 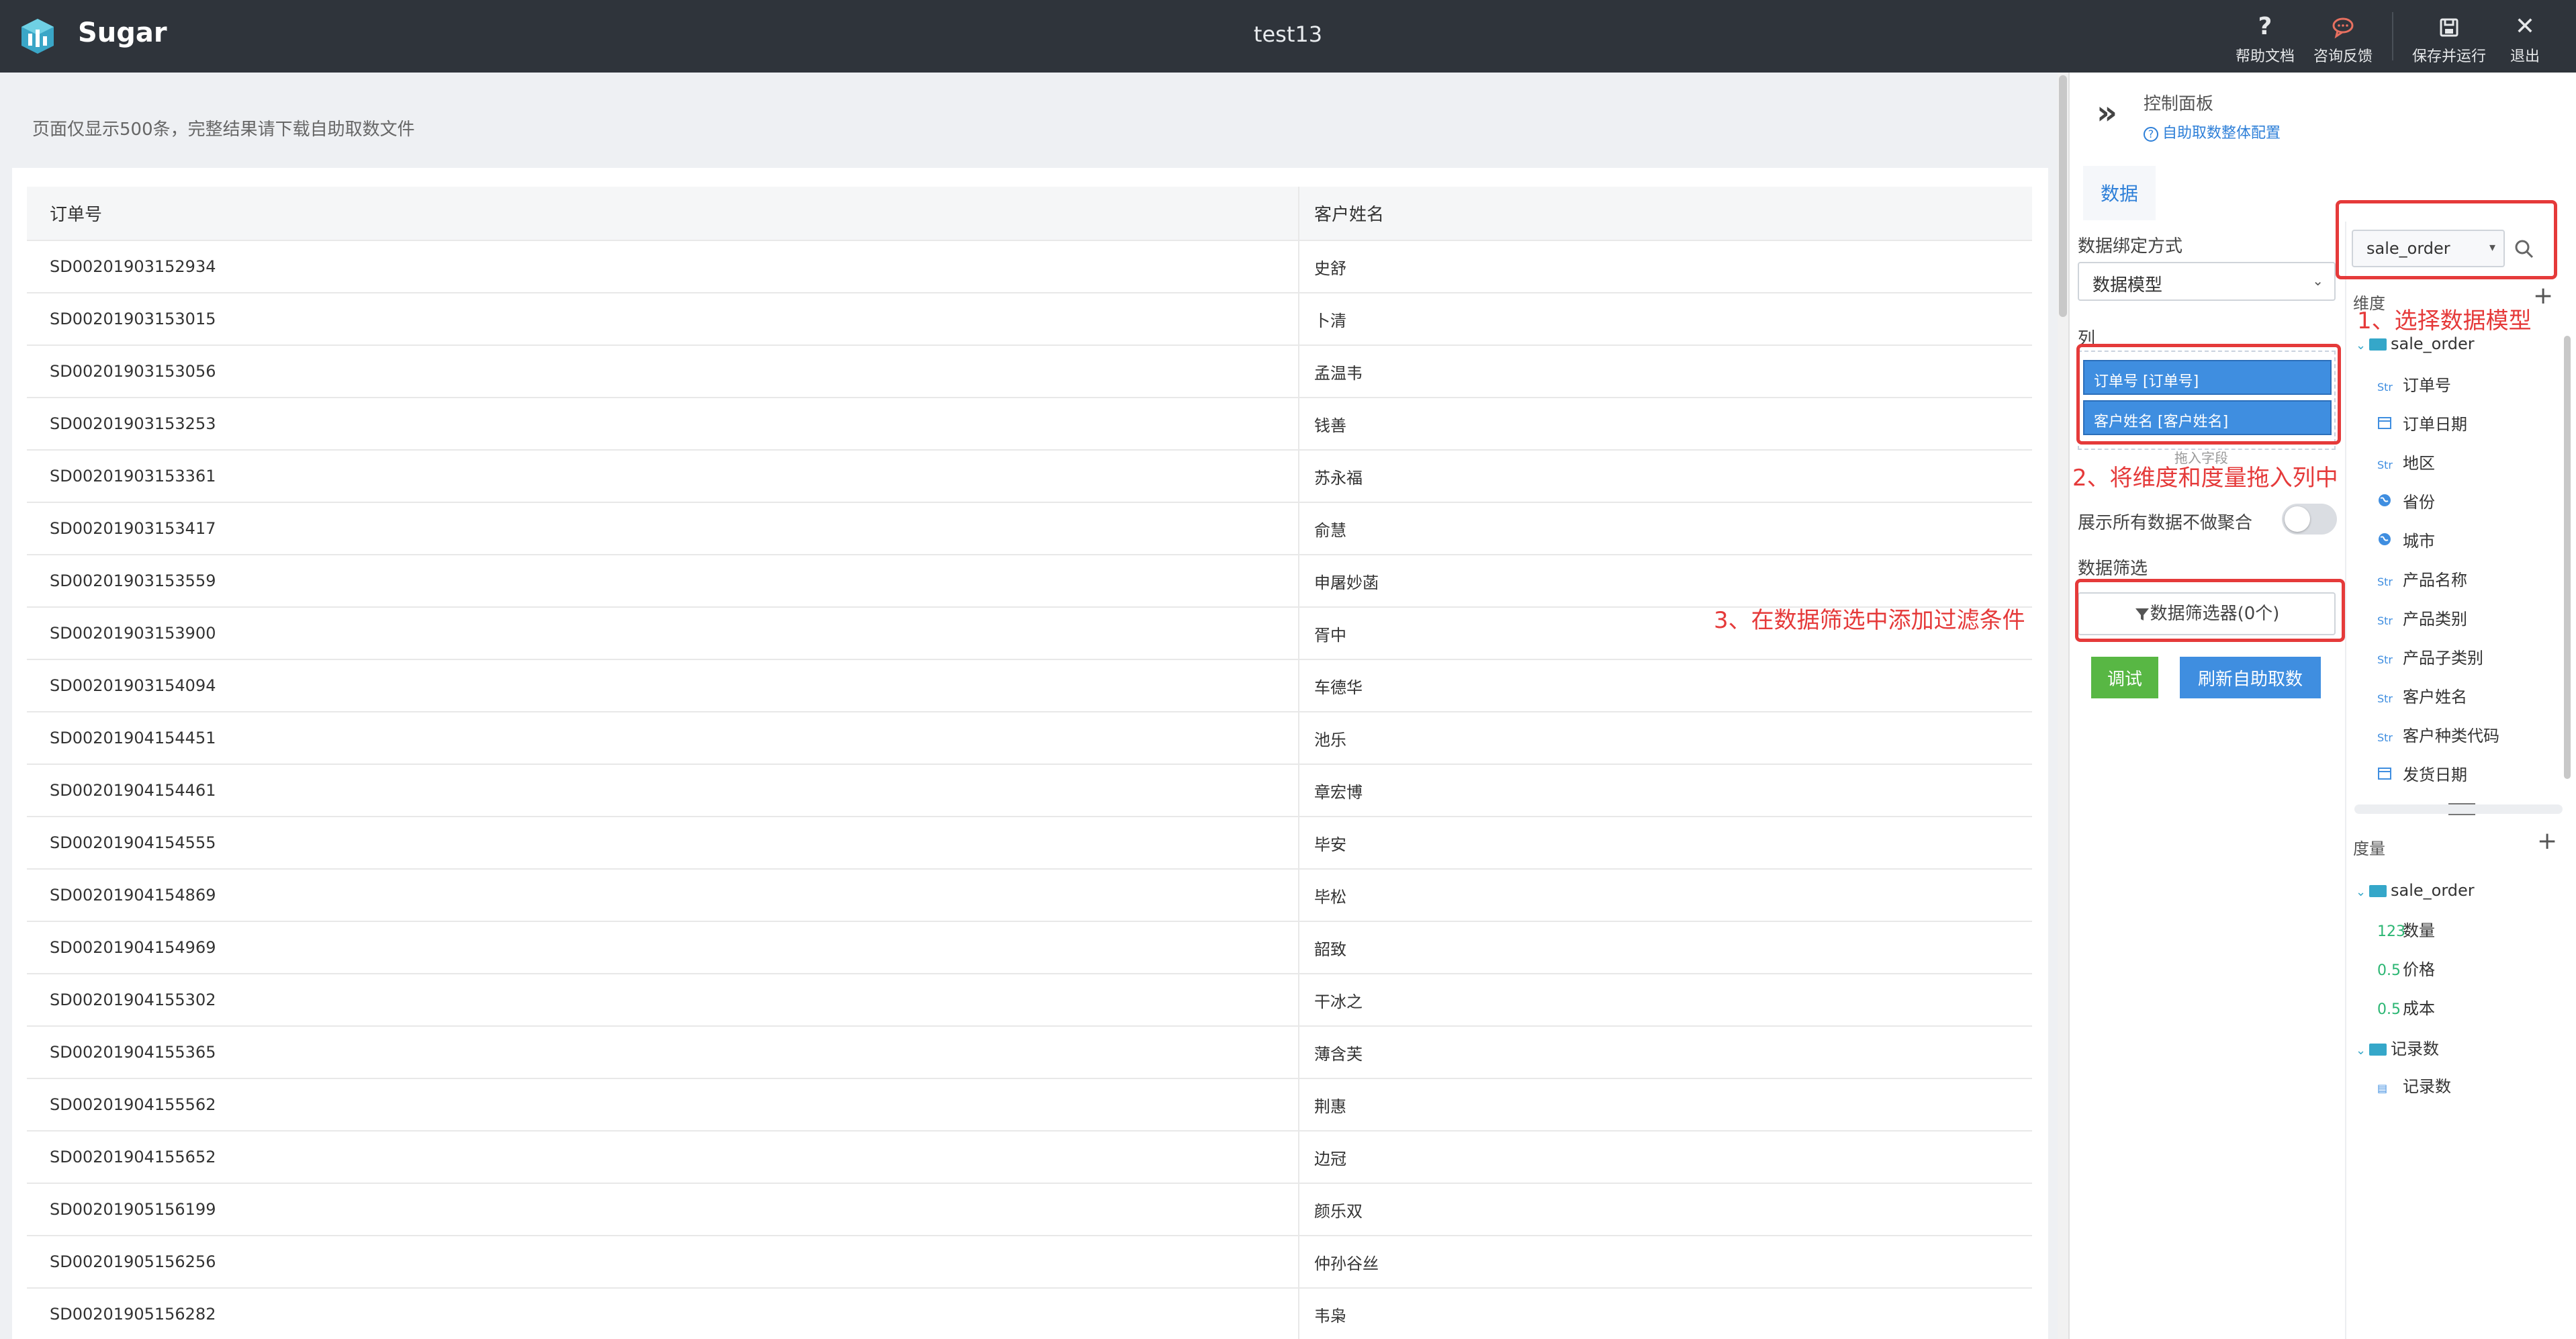 I want to click on sugar-logo-icon, so click(x=37, y=37).